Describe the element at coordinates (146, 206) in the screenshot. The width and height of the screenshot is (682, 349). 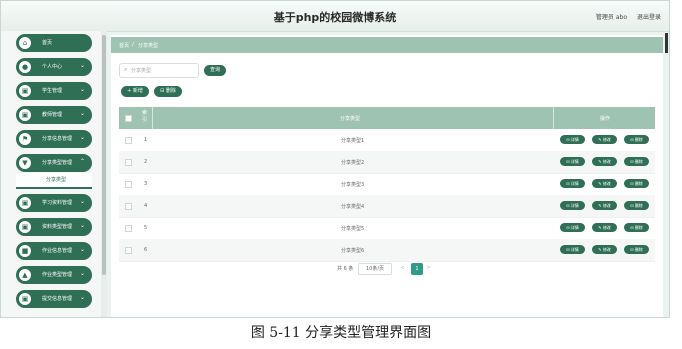
I see `row-index: 4` at that location.